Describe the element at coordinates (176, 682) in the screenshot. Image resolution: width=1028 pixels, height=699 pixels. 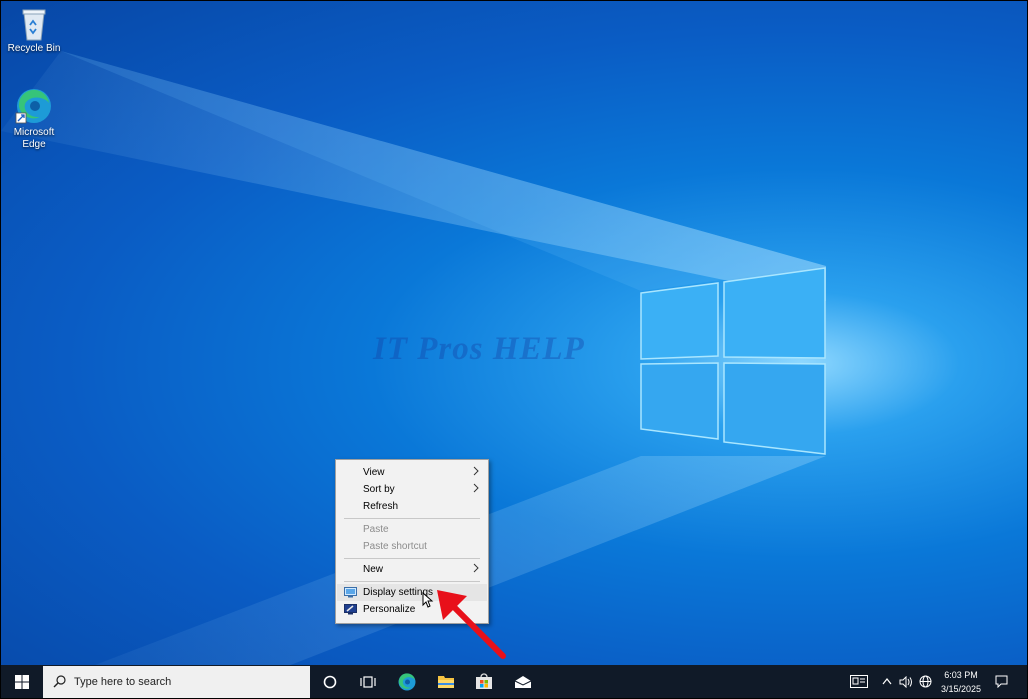
I see `taskbar-search-box: Type here to search` at that location.